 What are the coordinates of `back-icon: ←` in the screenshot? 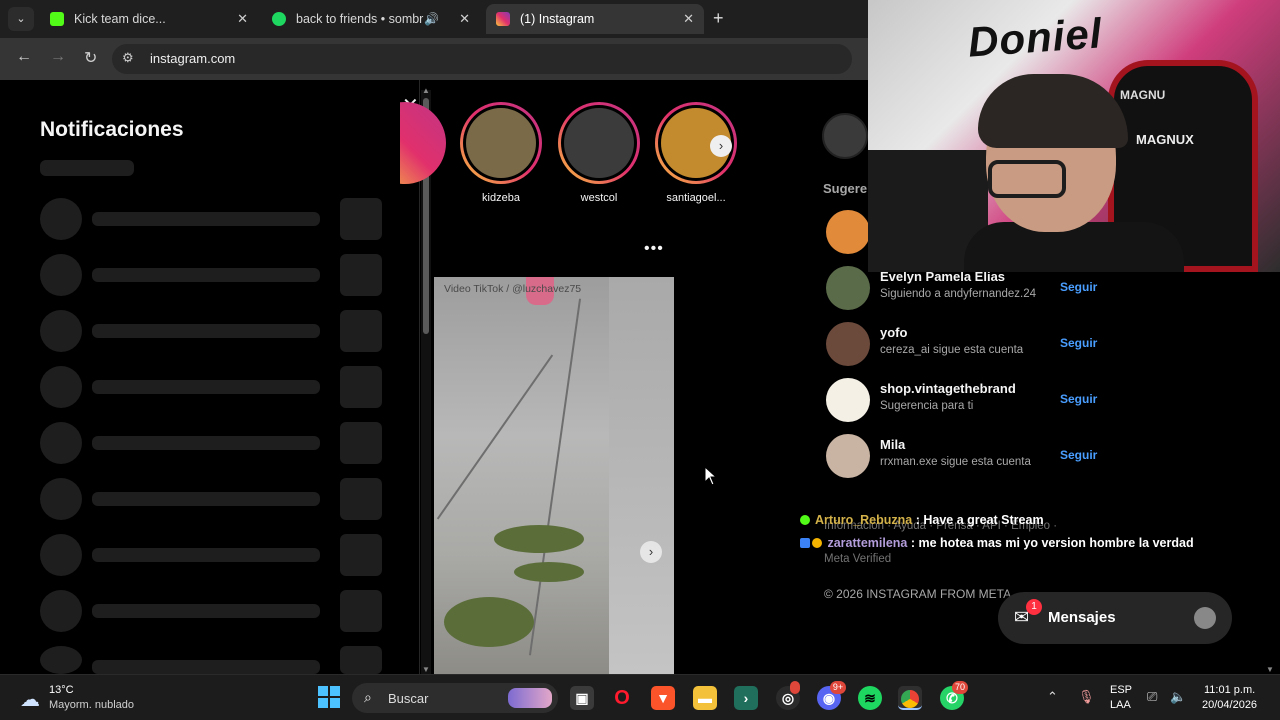 It's located at (24, 57).